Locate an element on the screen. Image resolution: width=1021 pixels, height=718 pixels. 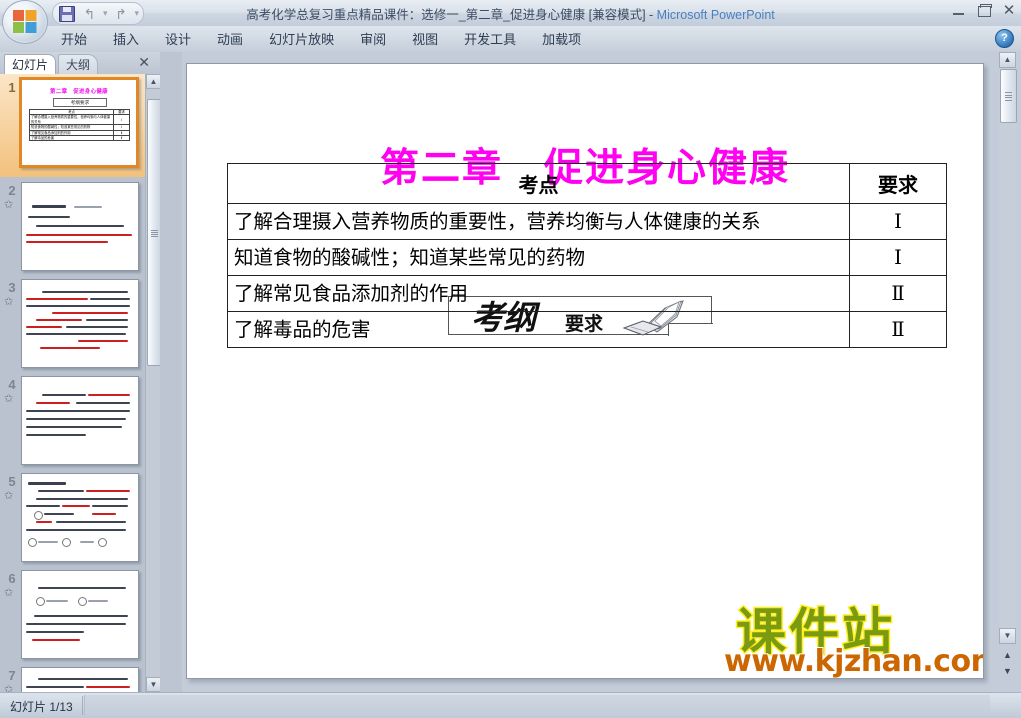
tab-home: 开始 is located at coordinates (74, 39).